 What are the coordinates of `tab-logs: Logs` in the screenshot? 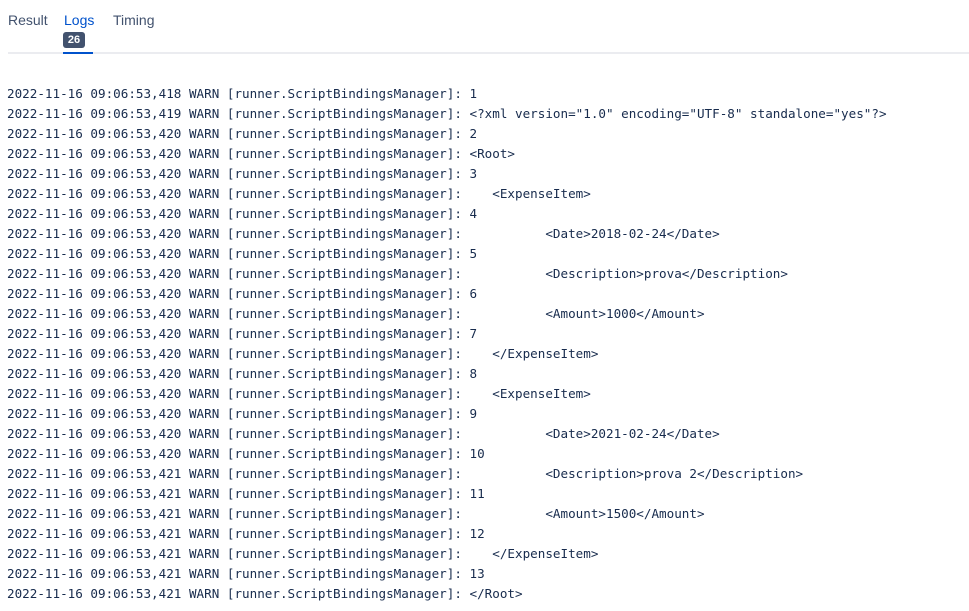 It's located at (79, 20).